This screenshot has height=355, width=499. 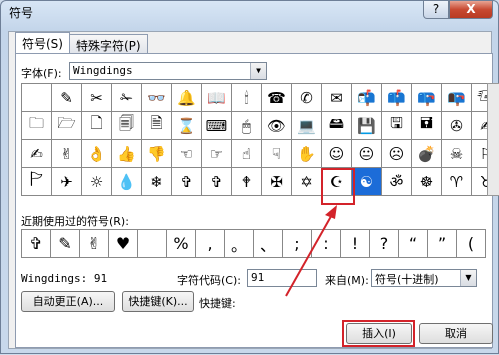 What do you see at coordinates (471, 244) in the screenshot?
I see `recent-symbol-cell: (` at bounding box center [471, 244].